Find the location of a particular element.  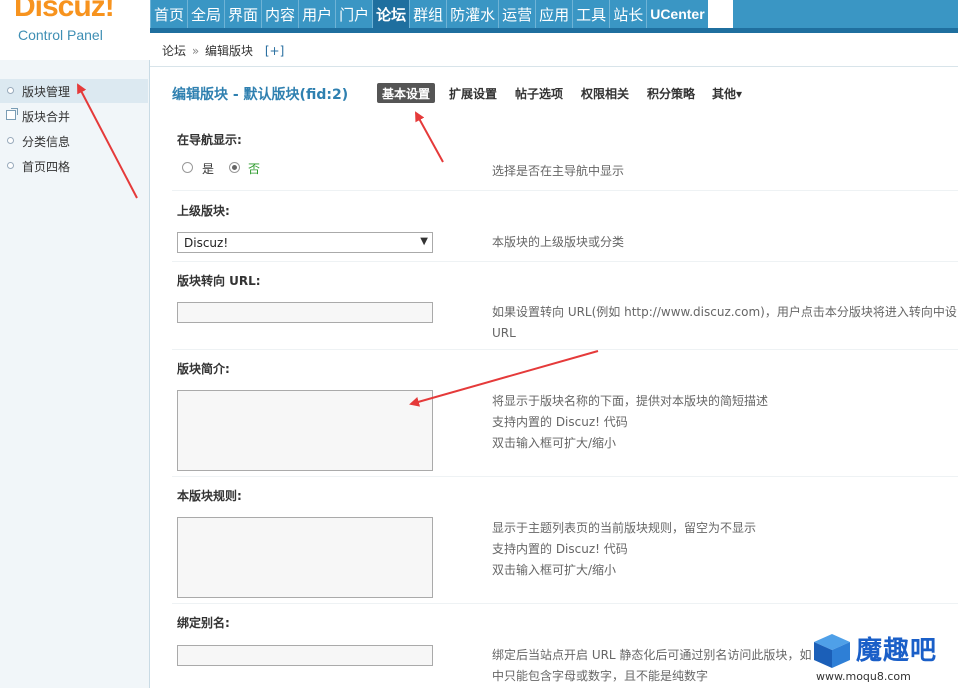

logo: Discuz! Control Panel is located at coordinates (75, 30).